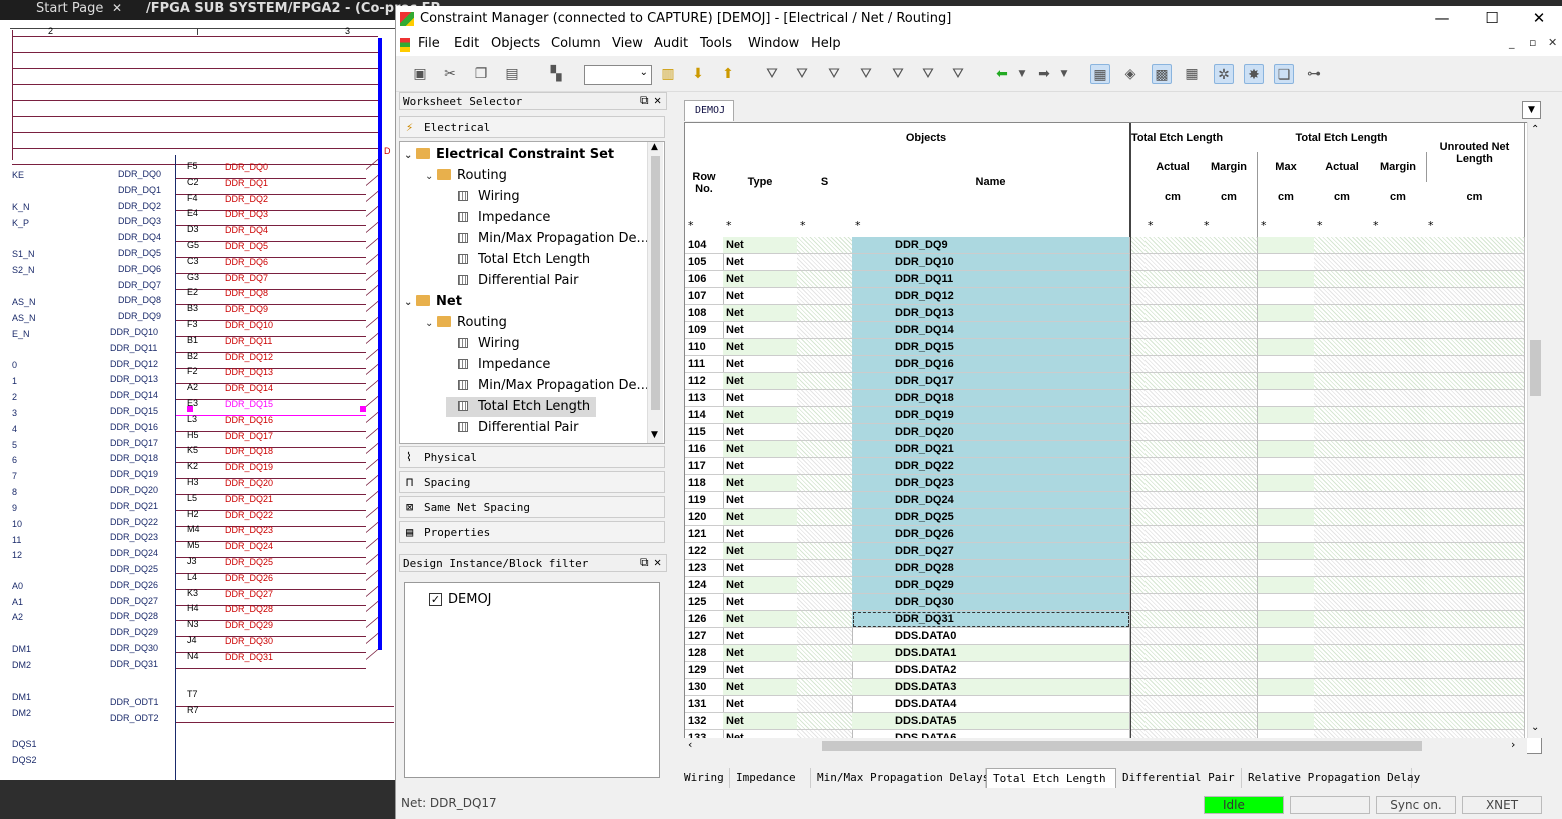  What do you see at coordinates (1229, 167) in the screenshot?
I see `subheader-margin: Margin` at bounding box center [1229, 167].